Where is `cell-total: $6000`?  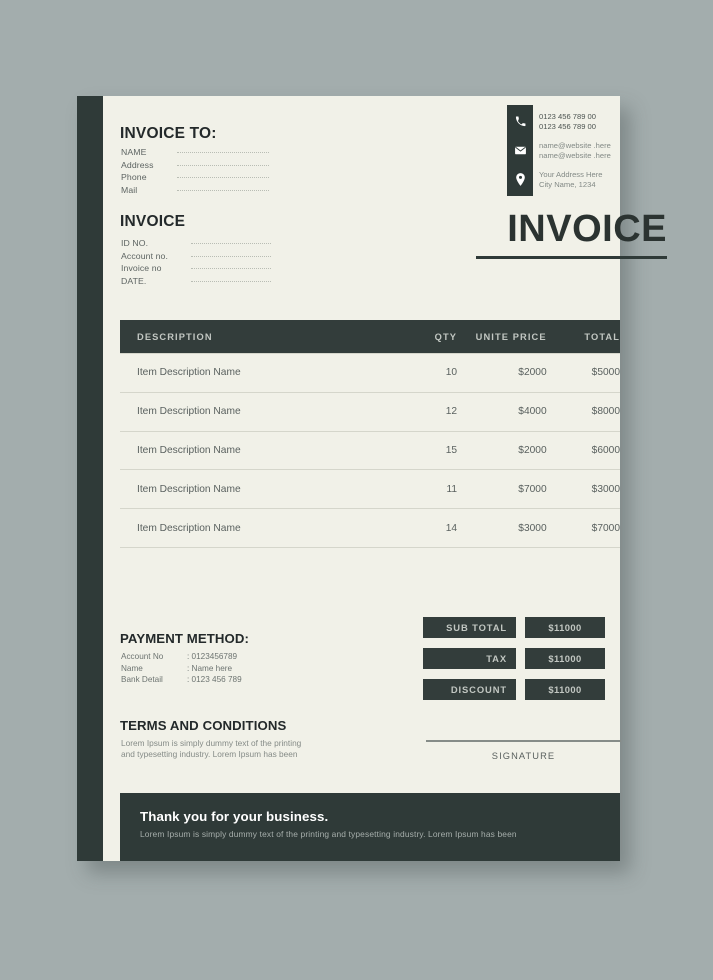
cell-total: $6000 is located at coordinates (605, 450).